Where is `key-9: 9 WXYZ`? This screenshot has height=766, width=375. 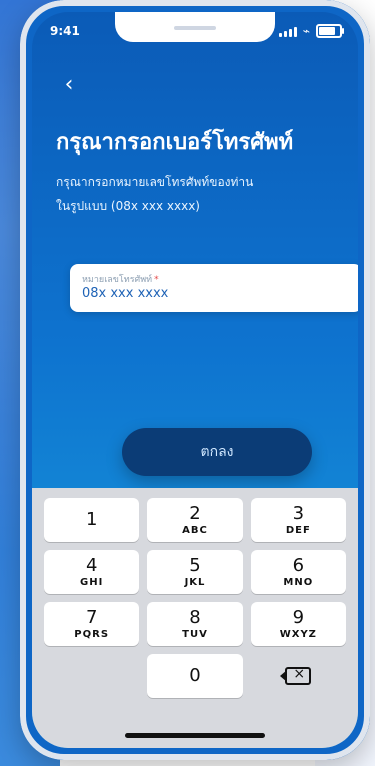 key-9: 9 WXYZ is located at coordinates (298, 624).